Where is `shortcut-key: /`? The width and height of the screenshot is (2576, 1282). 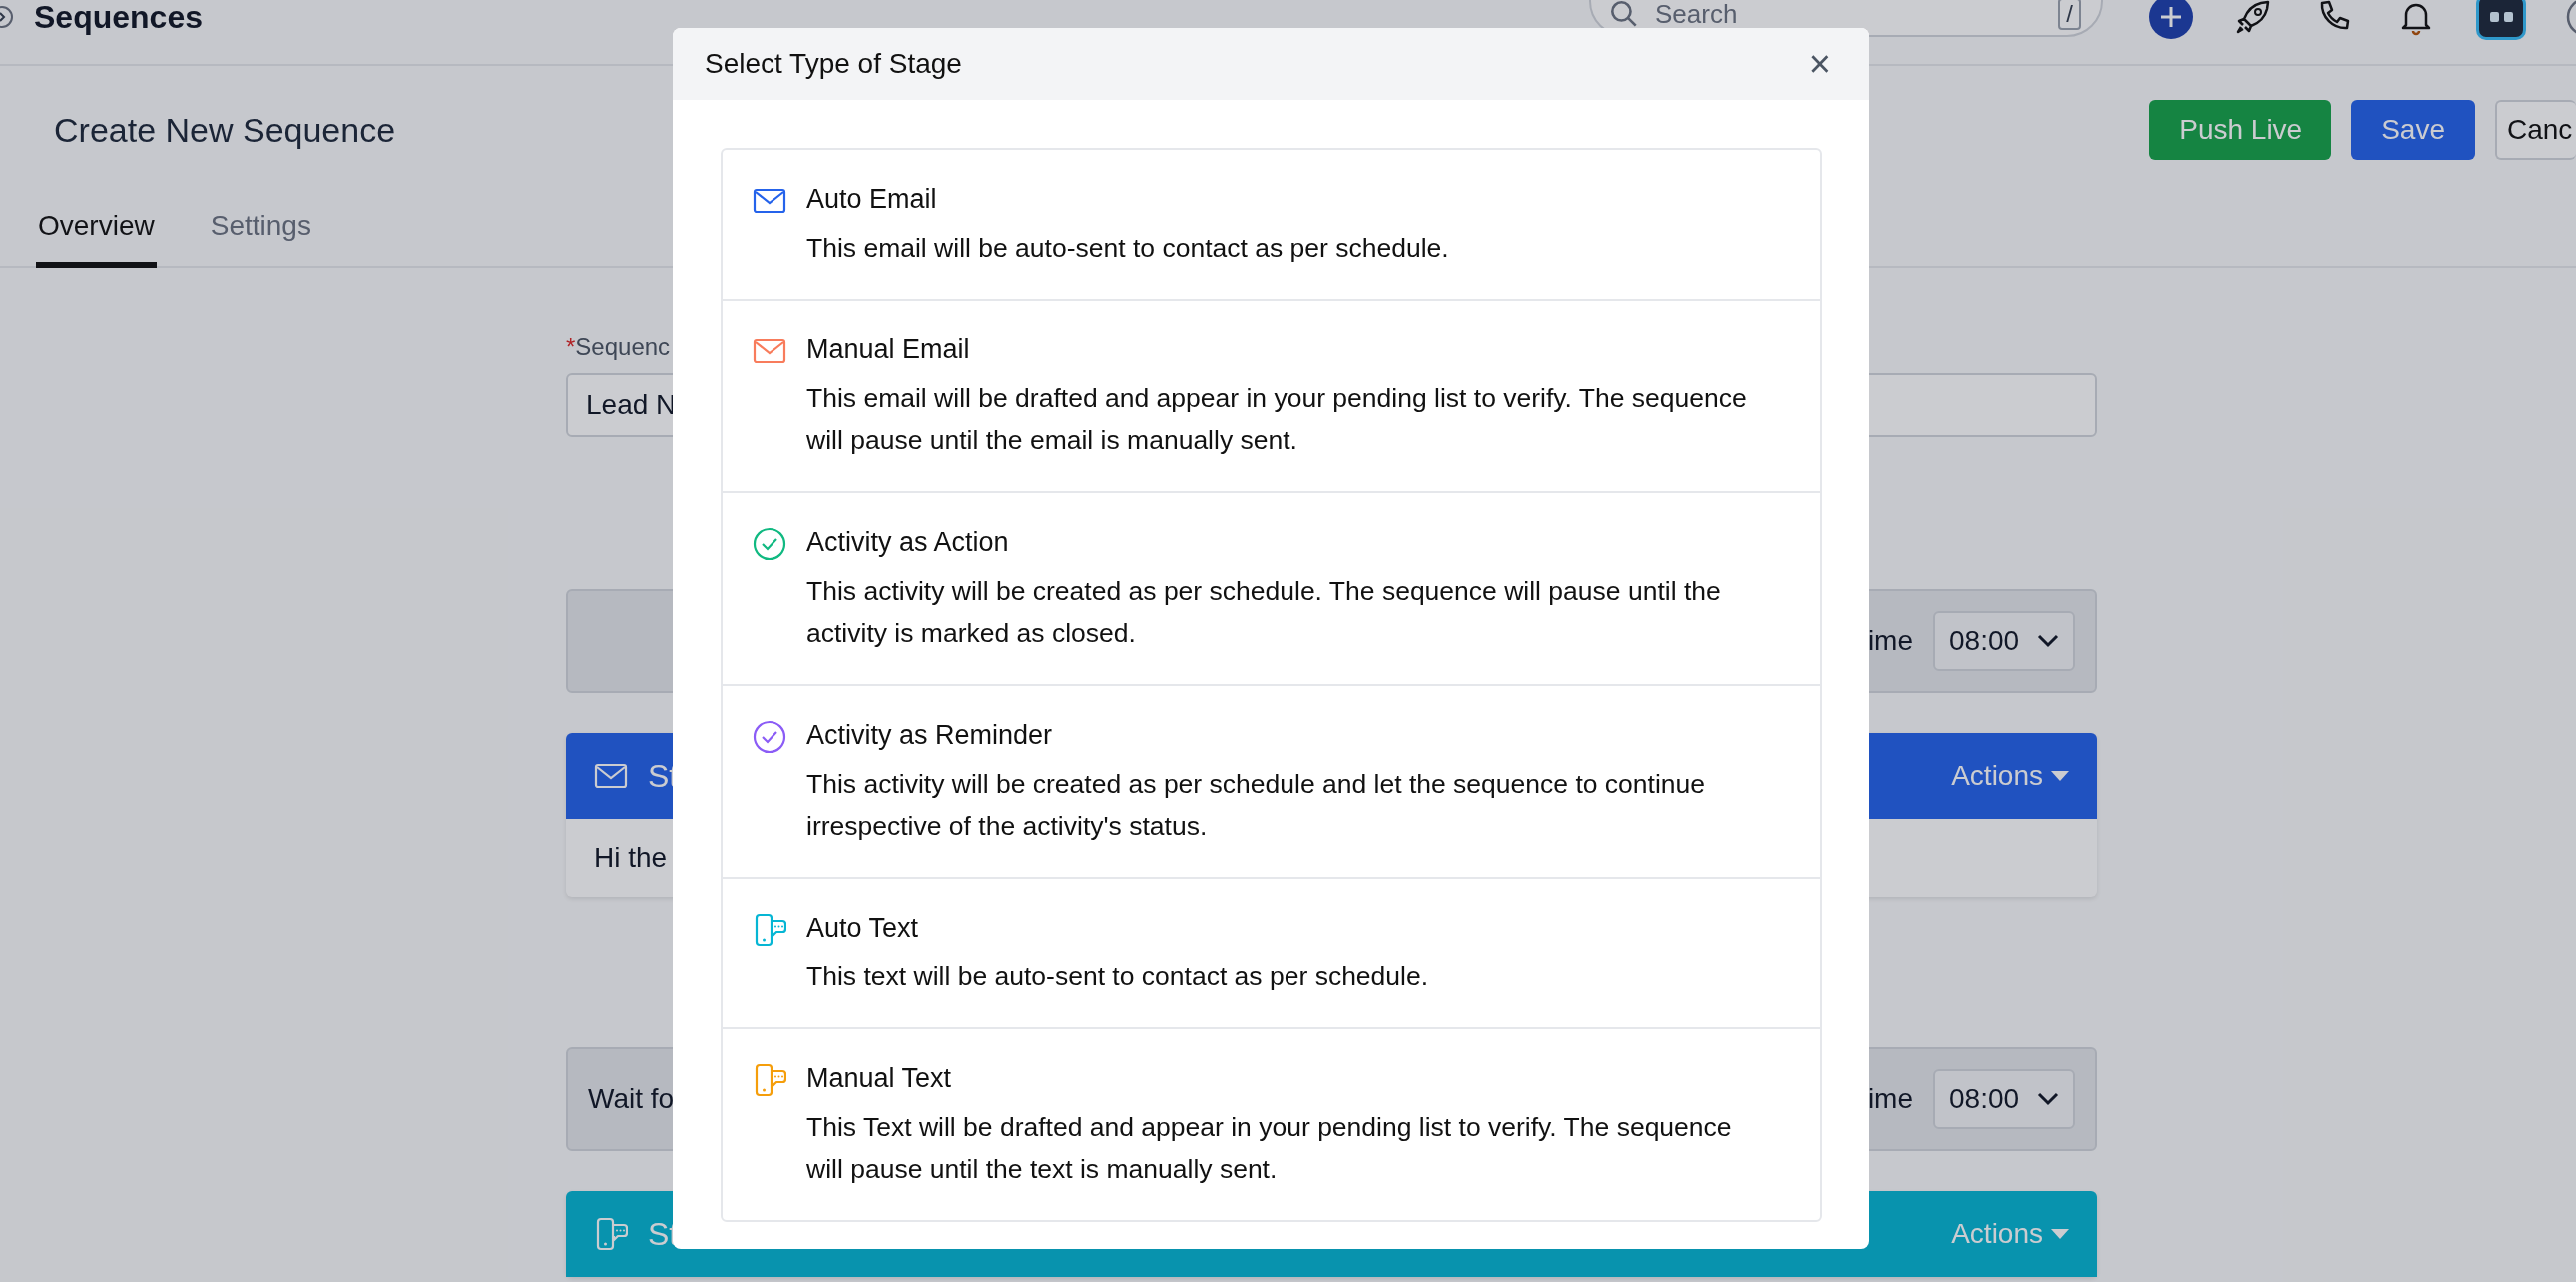
shortcut-key: / is located at coordinates (2070, 15).